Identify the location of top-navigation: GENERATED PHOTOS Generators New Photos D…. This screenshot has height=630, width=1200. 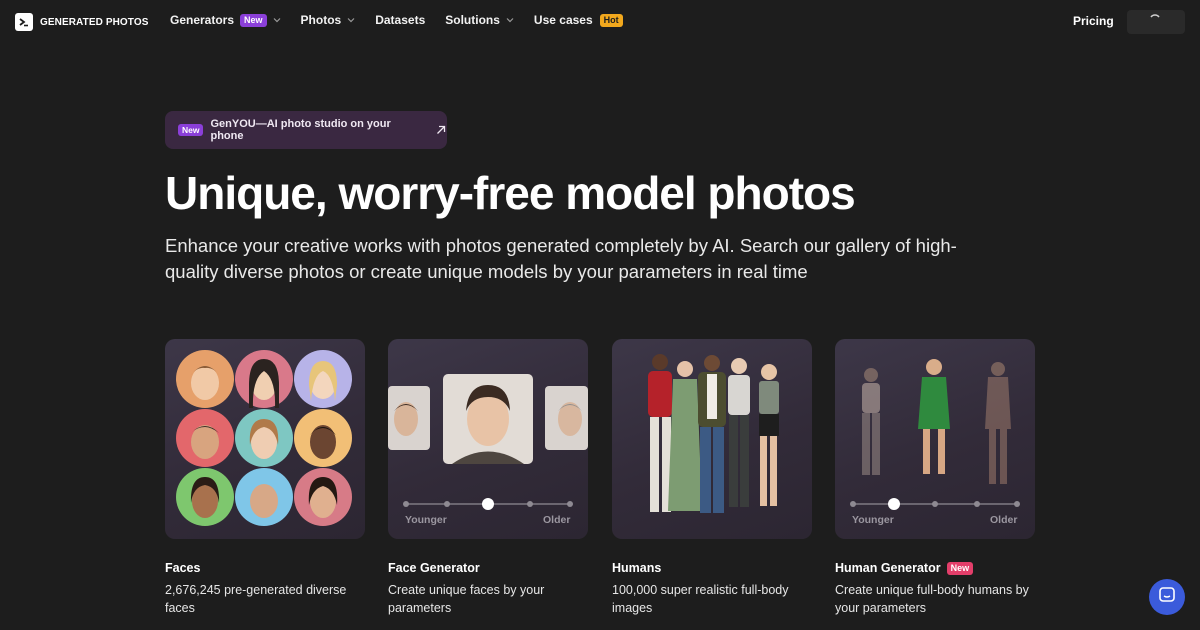
(600, 22).